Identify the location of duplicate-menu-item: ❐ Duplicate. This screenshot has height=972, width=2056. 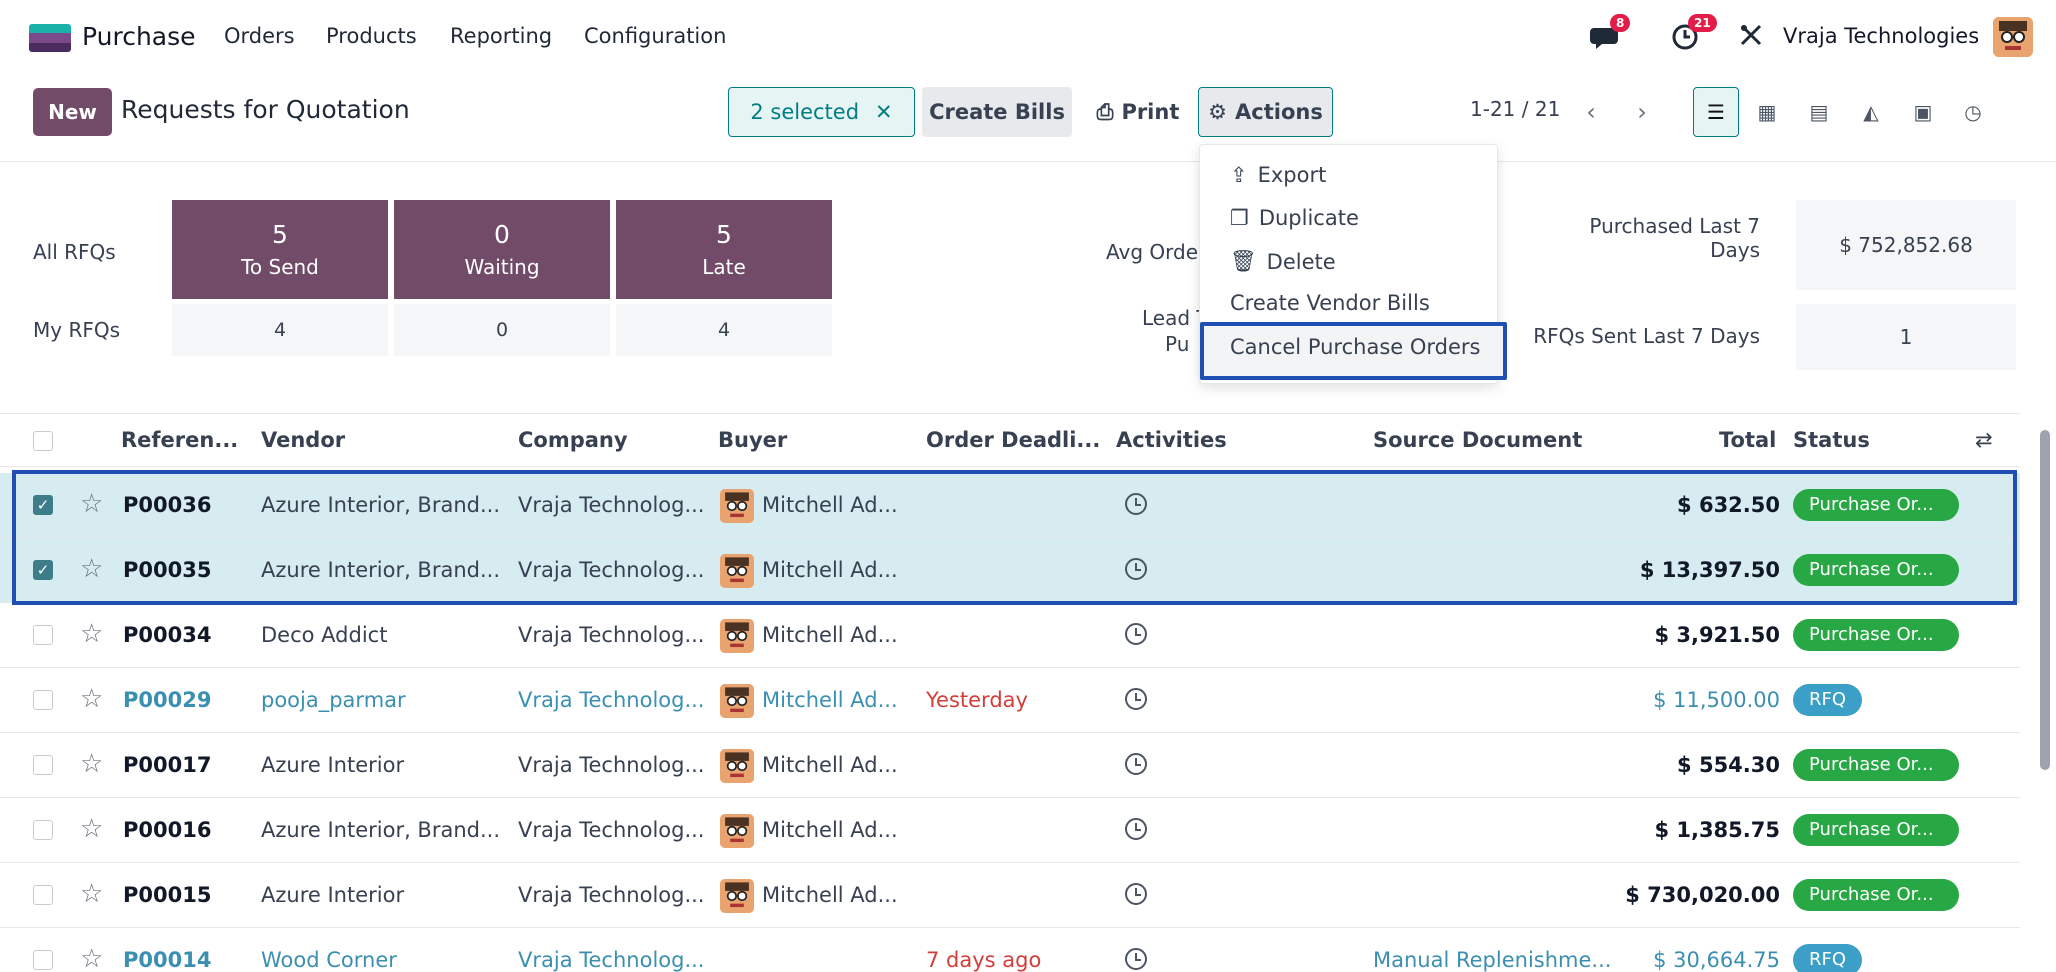
(1294, 218).